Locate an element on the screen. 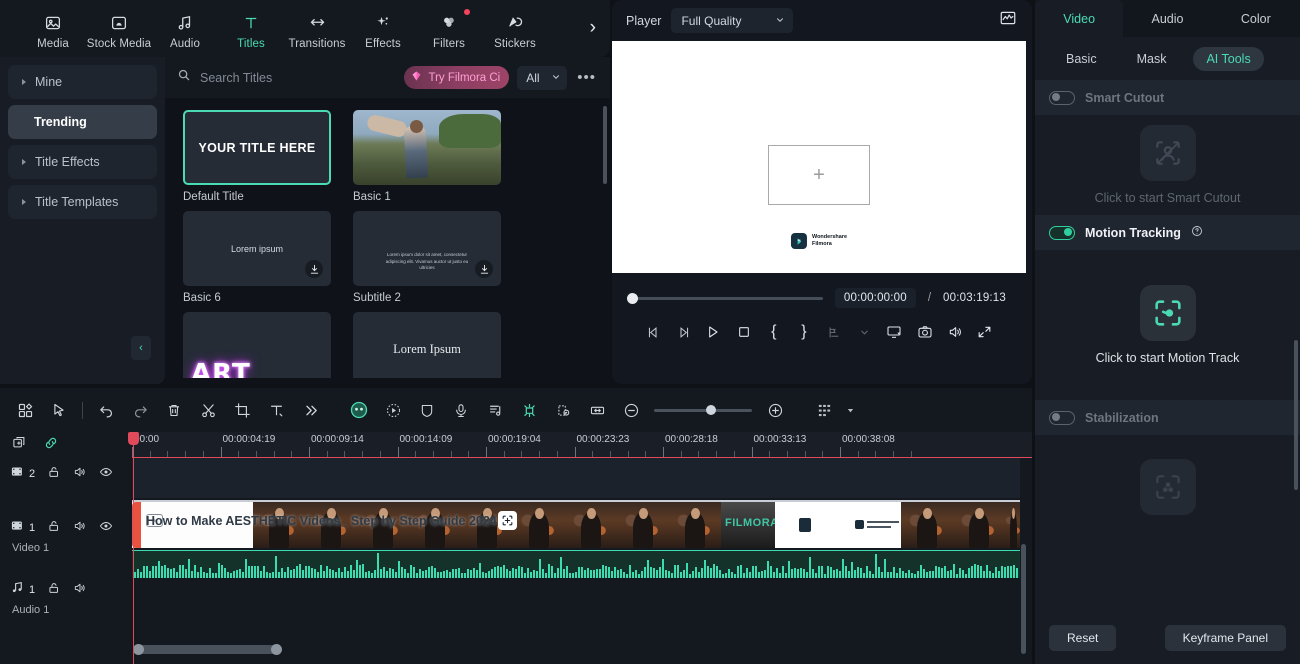  progress-knob is located at coordinates (632, 298).